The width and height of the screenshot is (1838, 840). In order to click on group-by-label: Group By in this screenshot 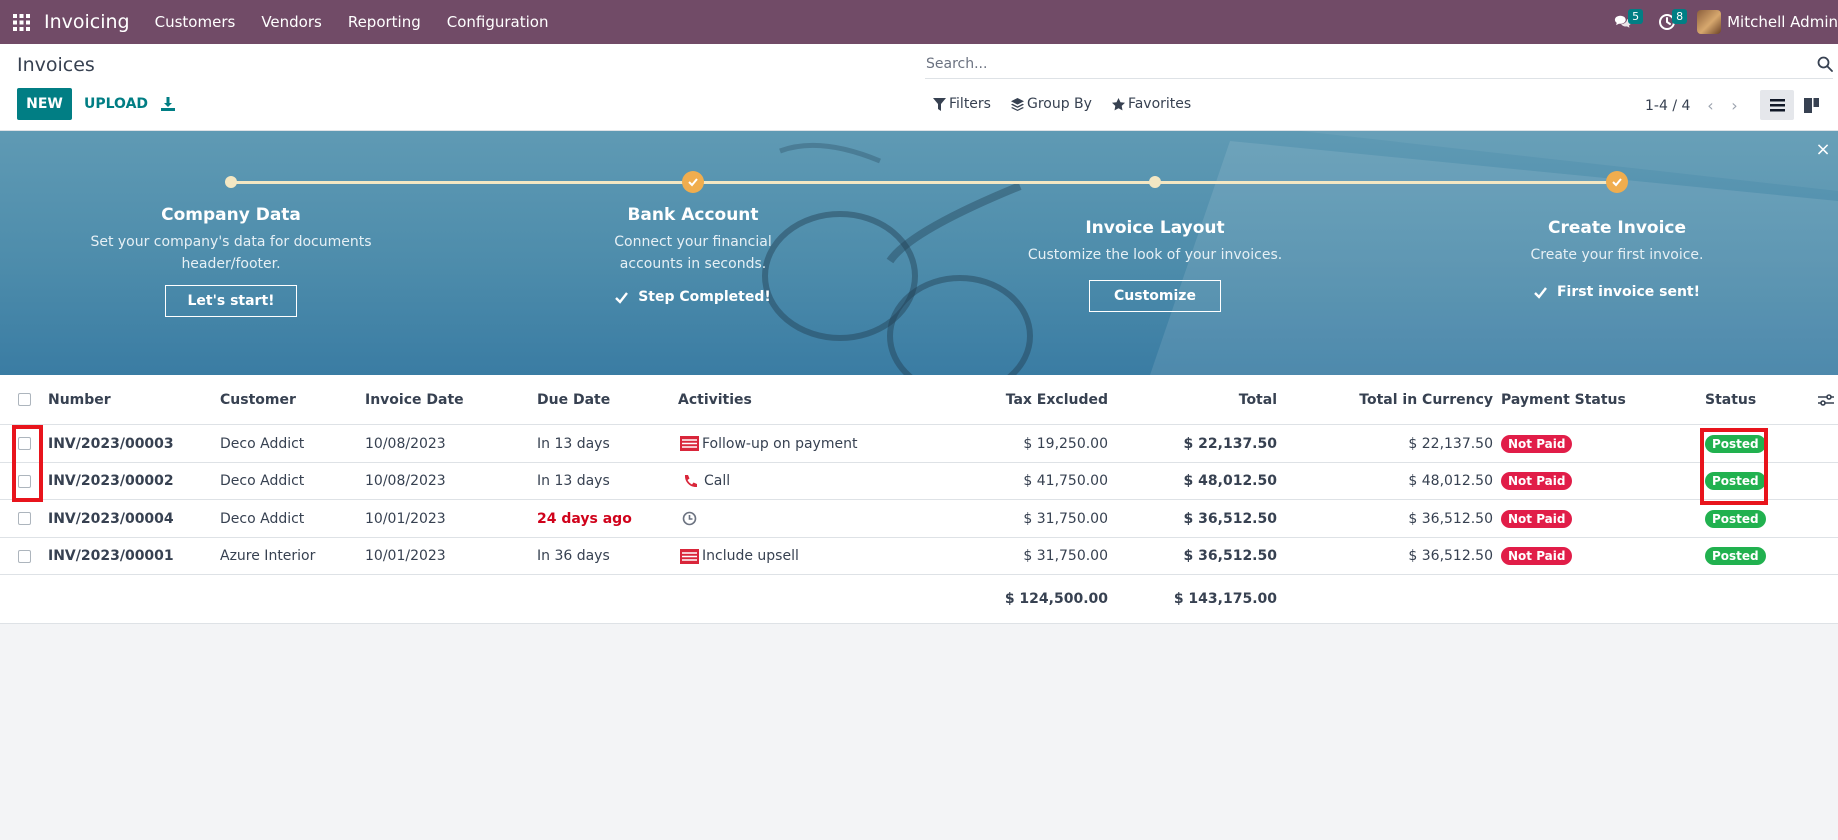, I will do `click(1059, 104)`.